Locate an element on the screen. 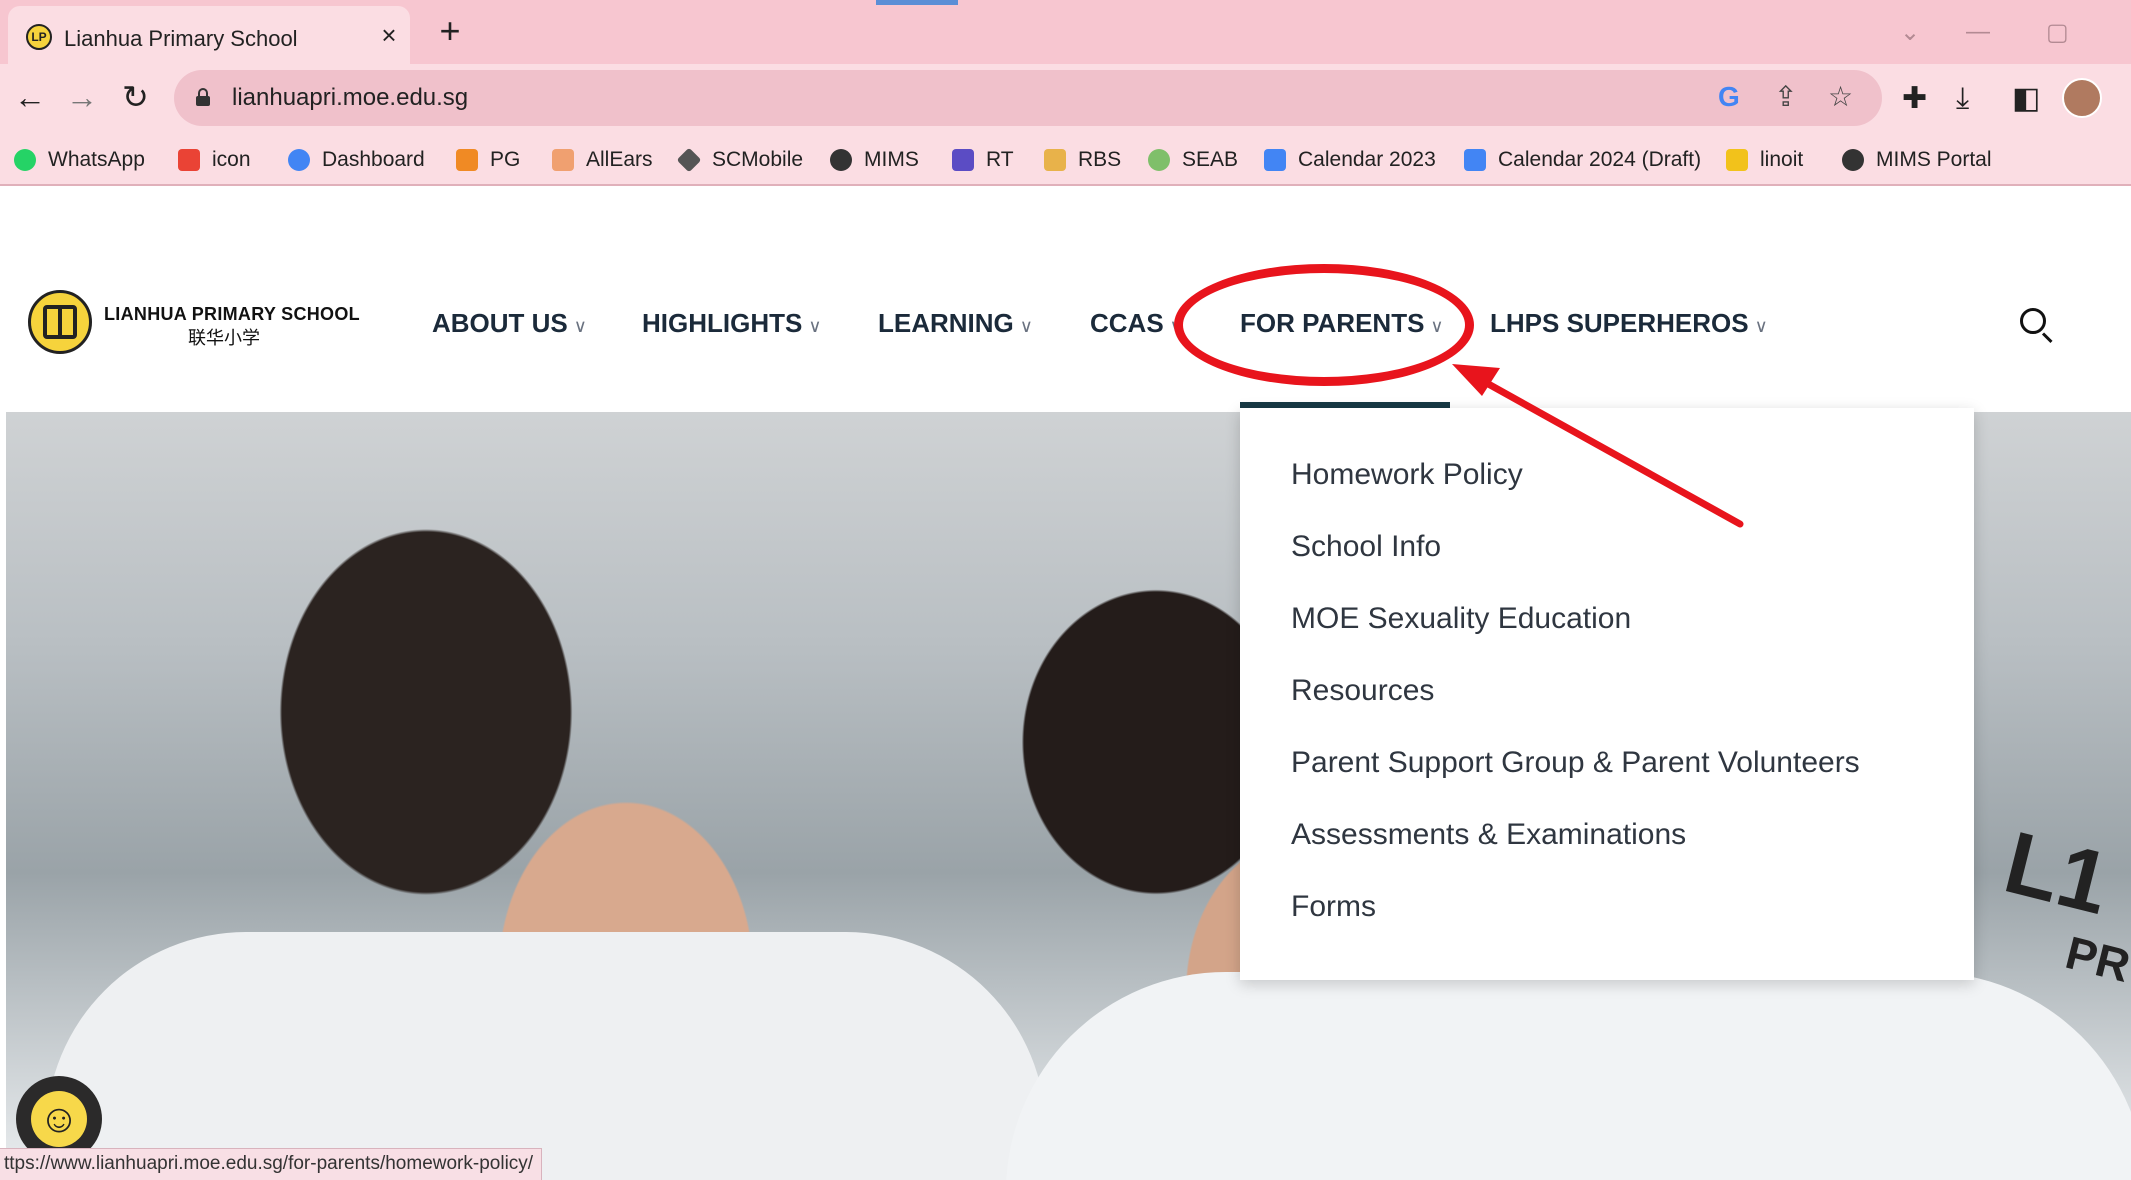 The height and width of the screenshot is (1180, 2131). annotation-arrow is located at coordinates (1598, 446).